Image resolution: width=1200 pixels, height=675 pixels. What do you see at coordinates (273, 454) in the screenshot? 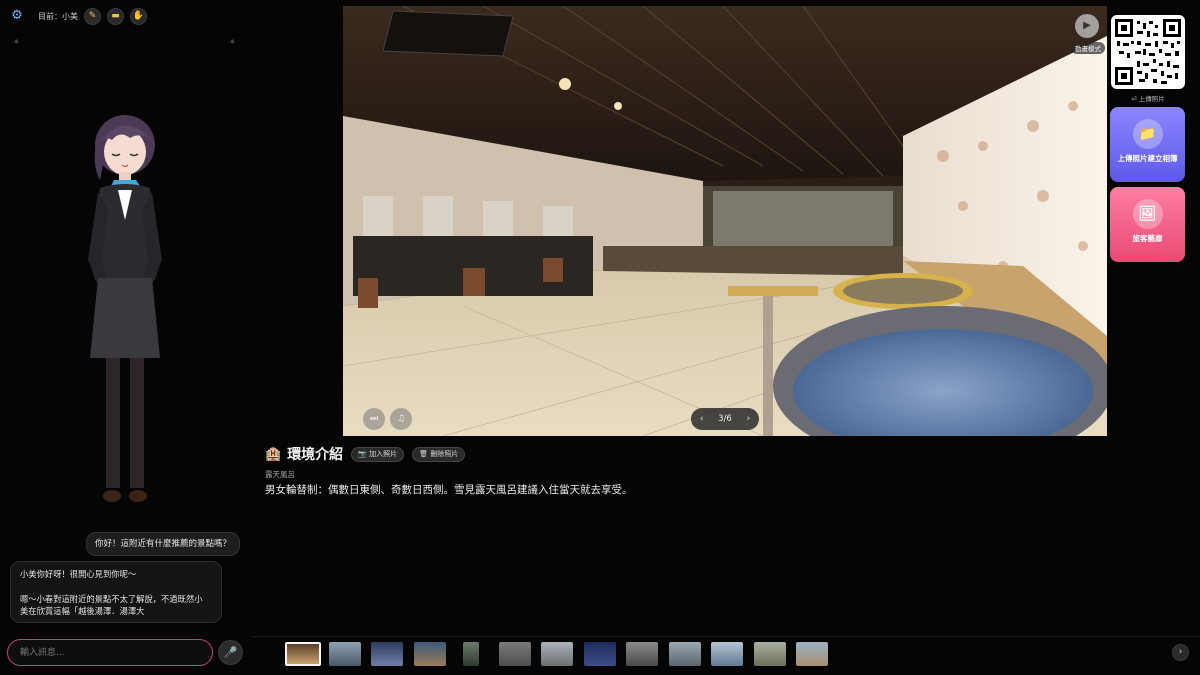
I see `hotel-icon: 🏨` at bounding box center [273, 454].